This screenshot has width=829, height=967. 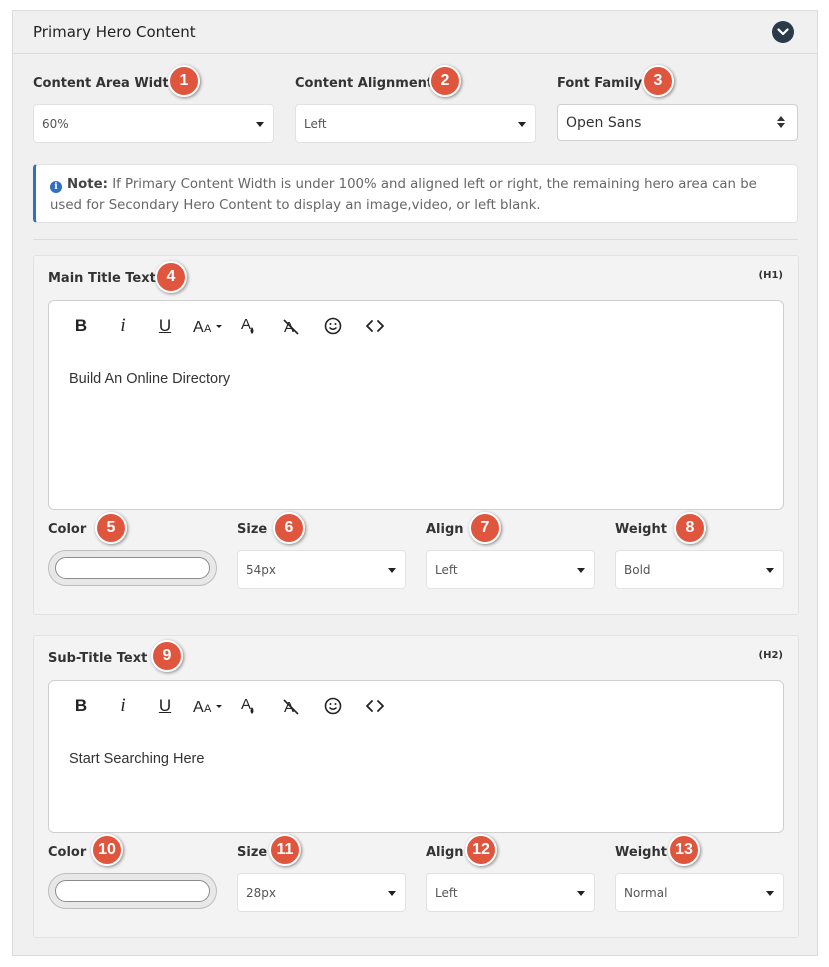 What do you see at coordinates (658, 81) in the screenshot?
I see `callout-badge: 3` at bounding box center [658, 81].